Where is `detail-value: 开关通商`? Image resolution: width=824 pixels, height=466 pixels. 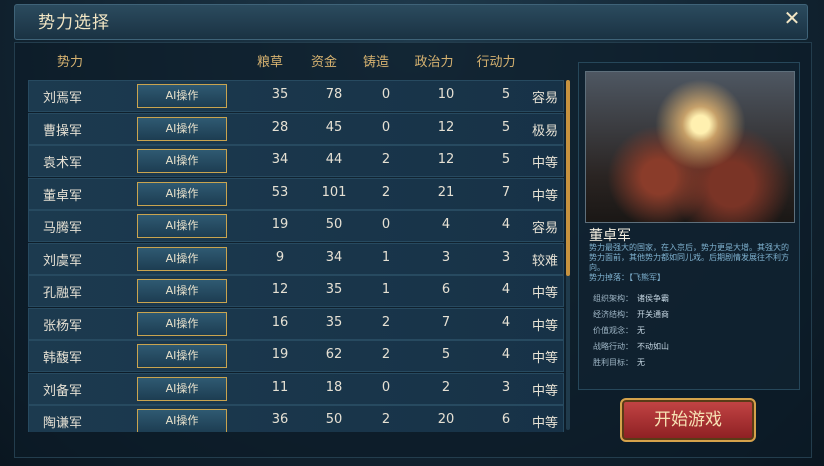
detail-value: 开关通商 is located at coordinates (653, 314).